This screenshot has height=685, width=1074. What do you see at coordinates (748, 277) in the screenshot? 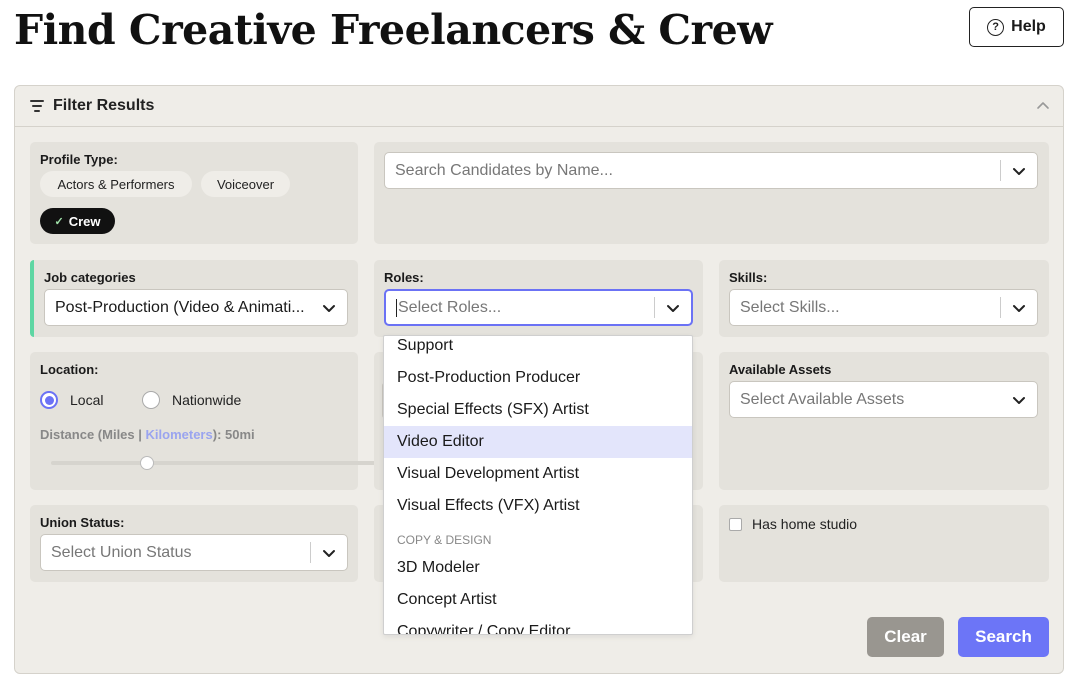
I see `skills-label: Skills:` at bounding box center [748, 277].